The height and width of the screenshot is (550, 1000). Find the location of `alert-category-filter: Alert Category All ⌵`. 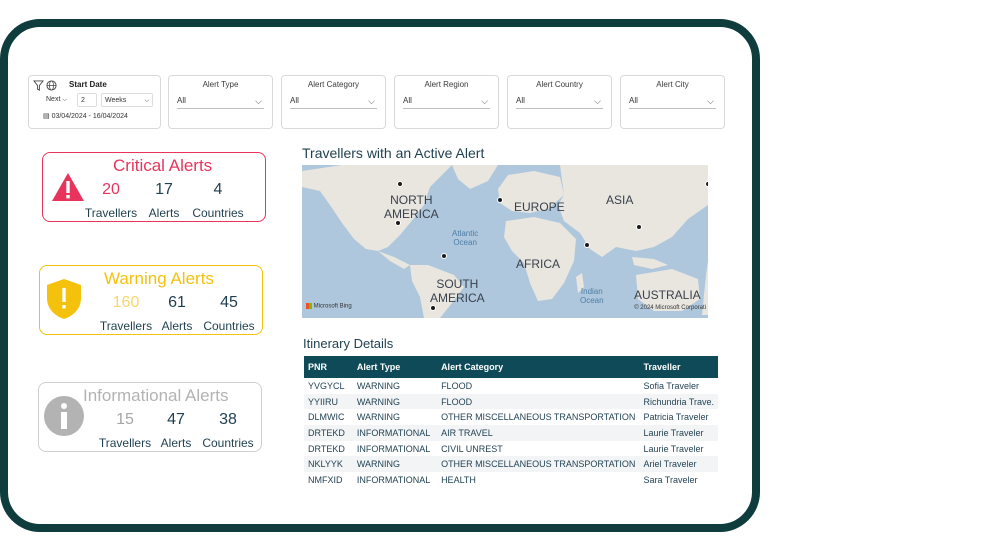

alert-category-filter: Alert Category All ⌵ is located at coordinates (333, 102).